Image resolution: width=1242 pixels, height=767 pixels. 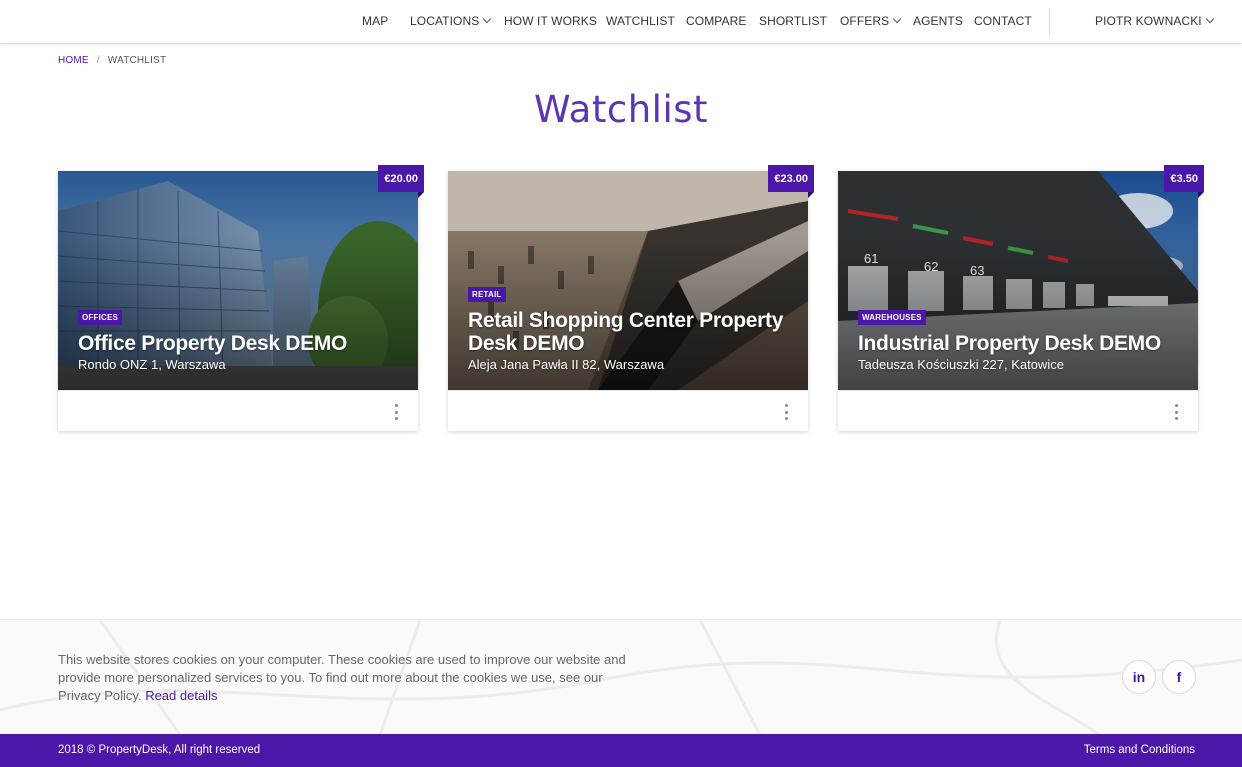 I want to click on nav-watchlist: WATCHLIST, so click(x=640, y=21).